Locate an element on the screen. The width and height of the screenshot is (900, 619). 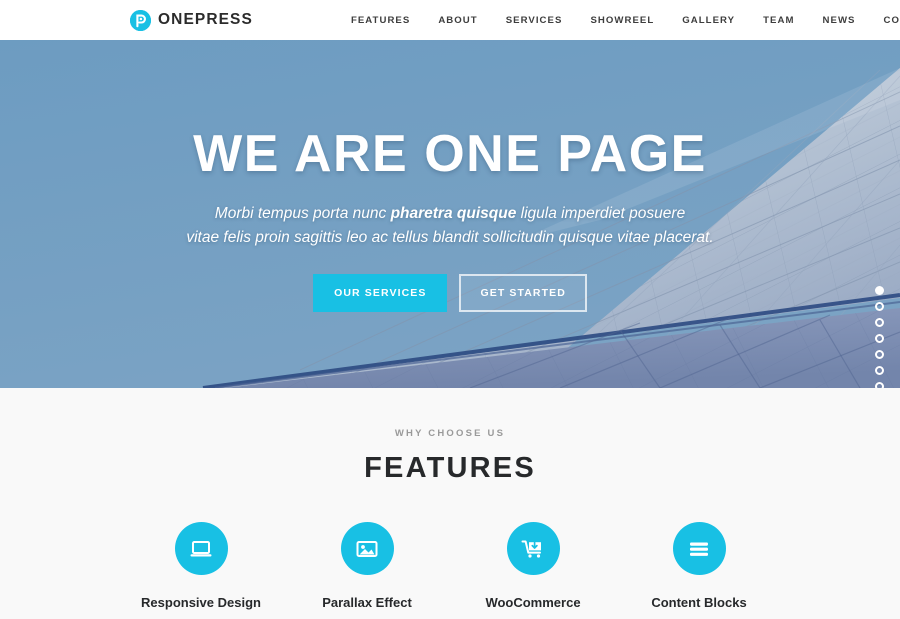
feature-card-woocommerce: WooCommerce Build a front page for your is located at coordinates (533, 570).